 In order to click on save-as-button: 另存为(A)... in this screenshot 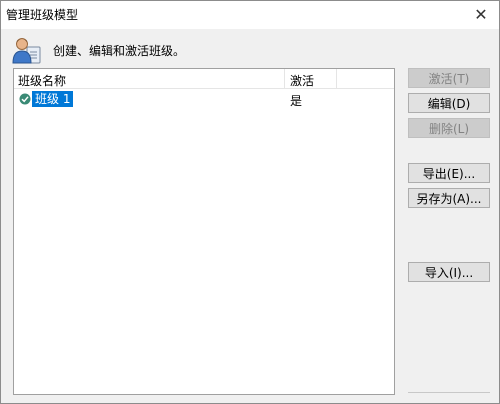, I will do `click(449, 198)`.